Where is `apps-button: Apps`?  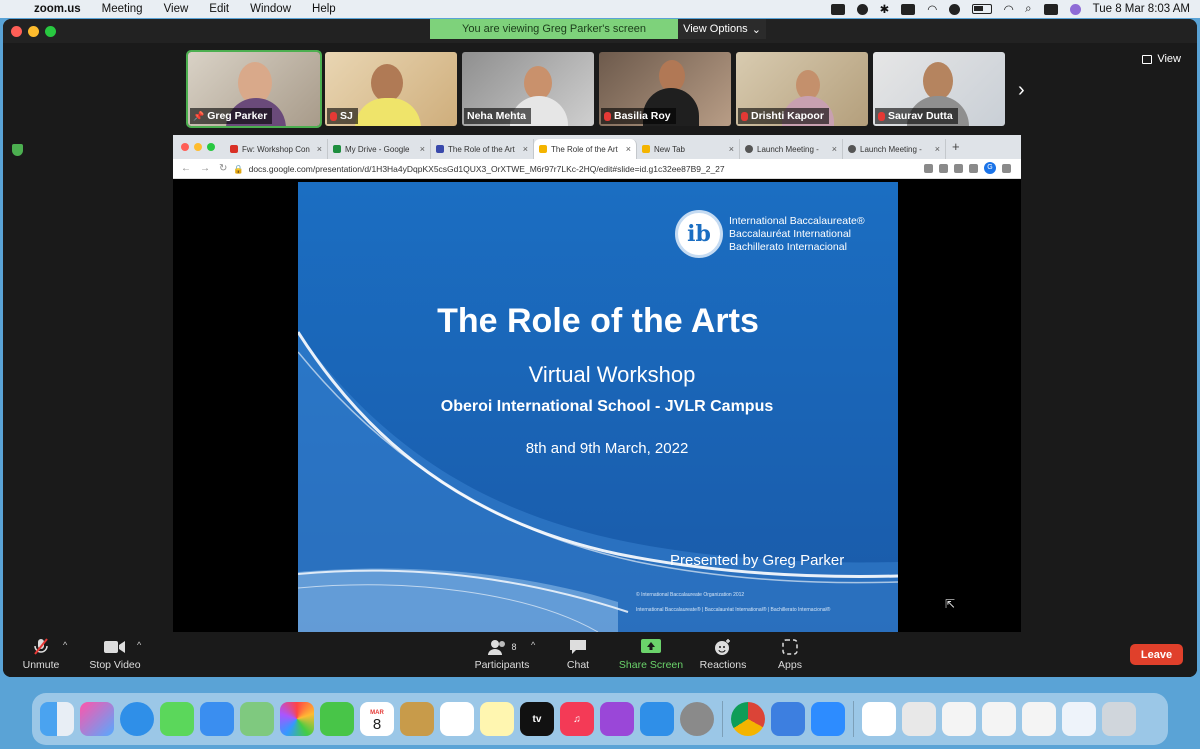 apps-button: Apps is located at coordinates (790, 654).